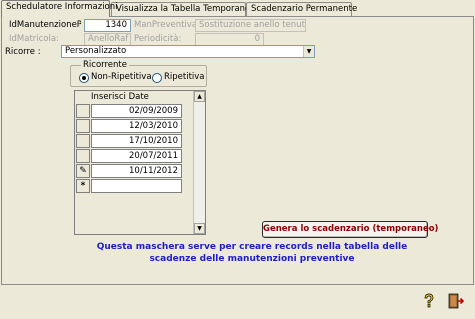  Describe the element at coordinates (121, 77) in the screenshot. I see `radio-non-ripetitiva-label: Non-Ripetitiva` at that location.